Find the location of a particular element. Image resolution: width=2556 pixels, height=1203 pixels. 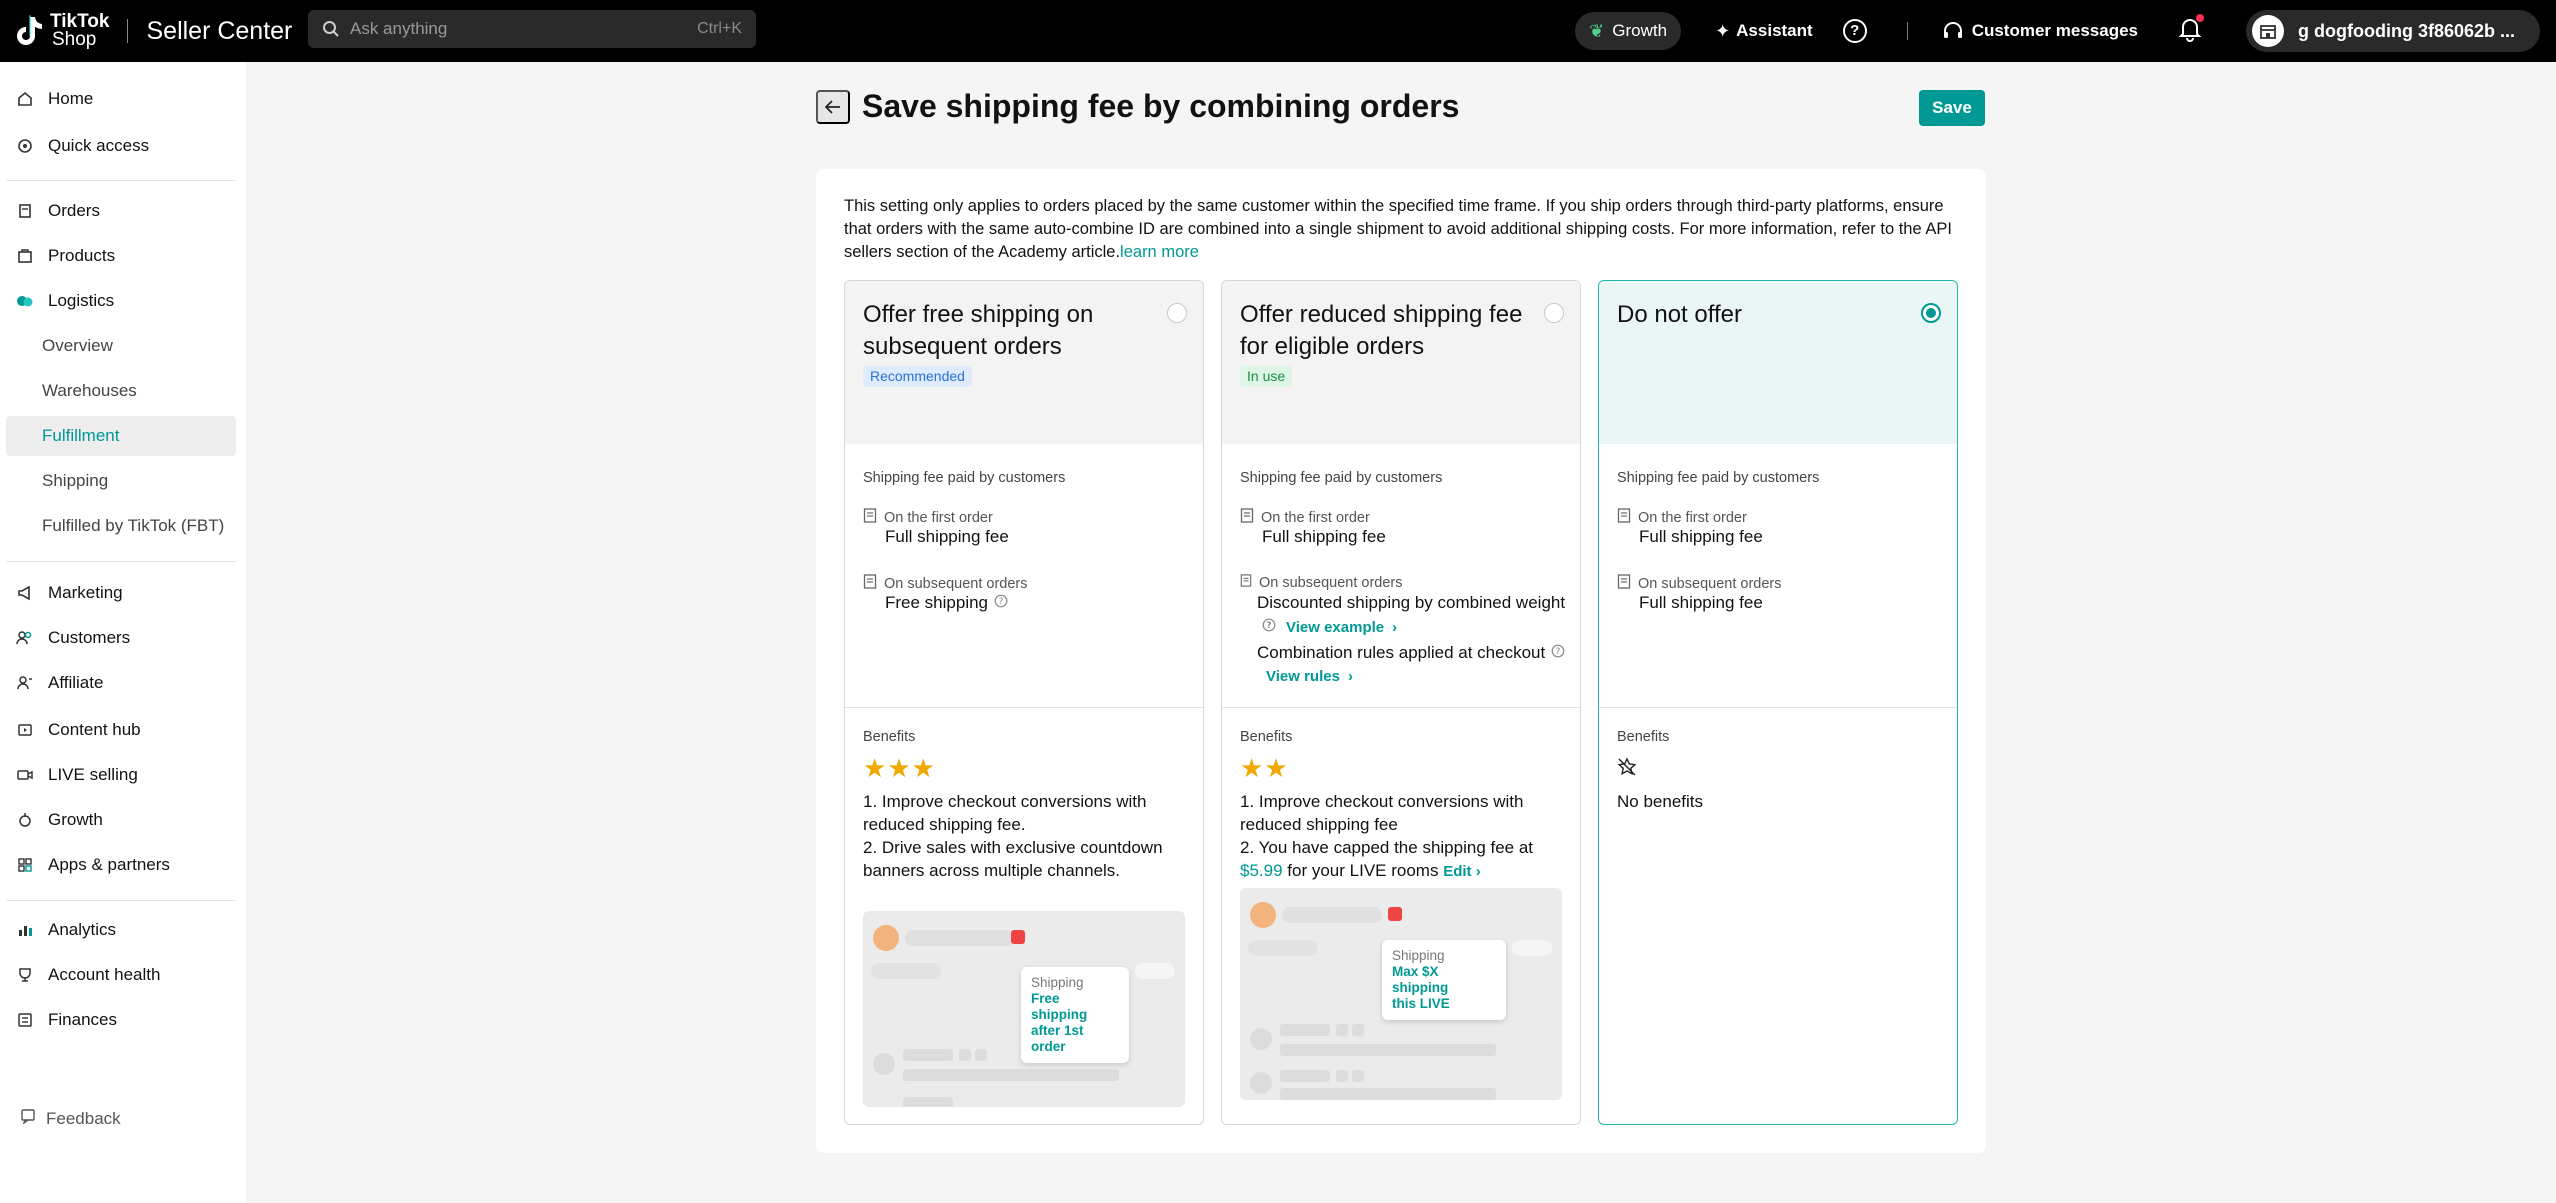

sidebar-item-finances: Finances is located at coordinates (121, 1020).